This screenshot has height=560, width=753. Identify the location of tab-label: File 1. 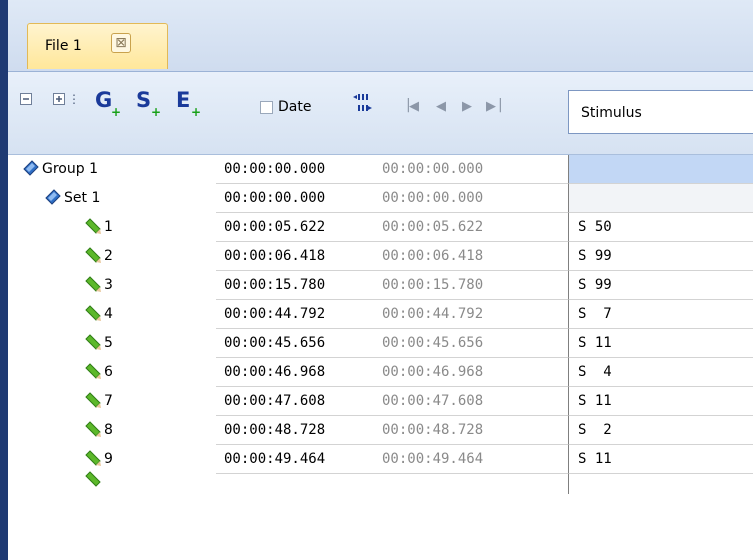
(63, 46).